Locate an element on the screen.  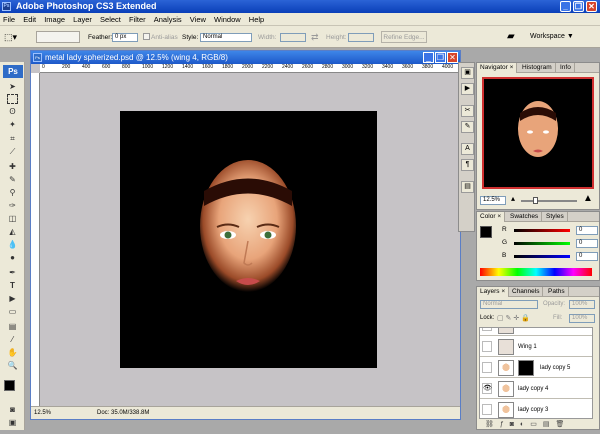
close-button: ✕ is located at coordinates (591, 6).